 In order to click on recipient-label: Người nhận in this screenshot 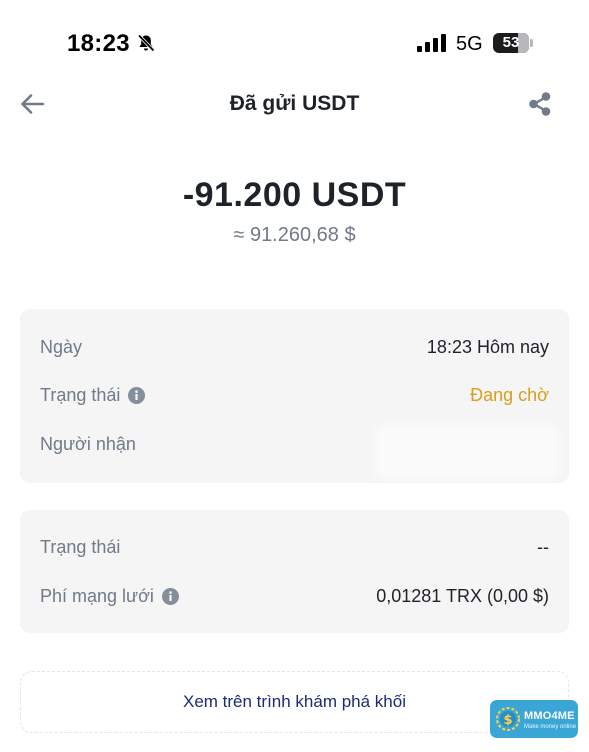, I will do `click(88, 444)`.